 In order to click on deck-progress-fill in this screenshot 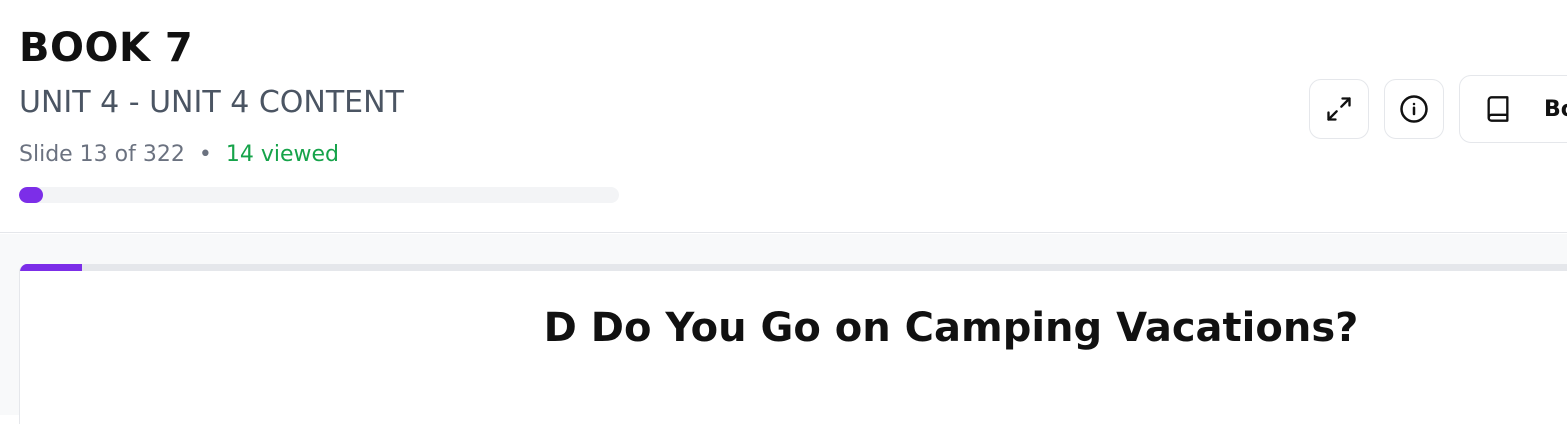, I will do `click(31, 195)`.